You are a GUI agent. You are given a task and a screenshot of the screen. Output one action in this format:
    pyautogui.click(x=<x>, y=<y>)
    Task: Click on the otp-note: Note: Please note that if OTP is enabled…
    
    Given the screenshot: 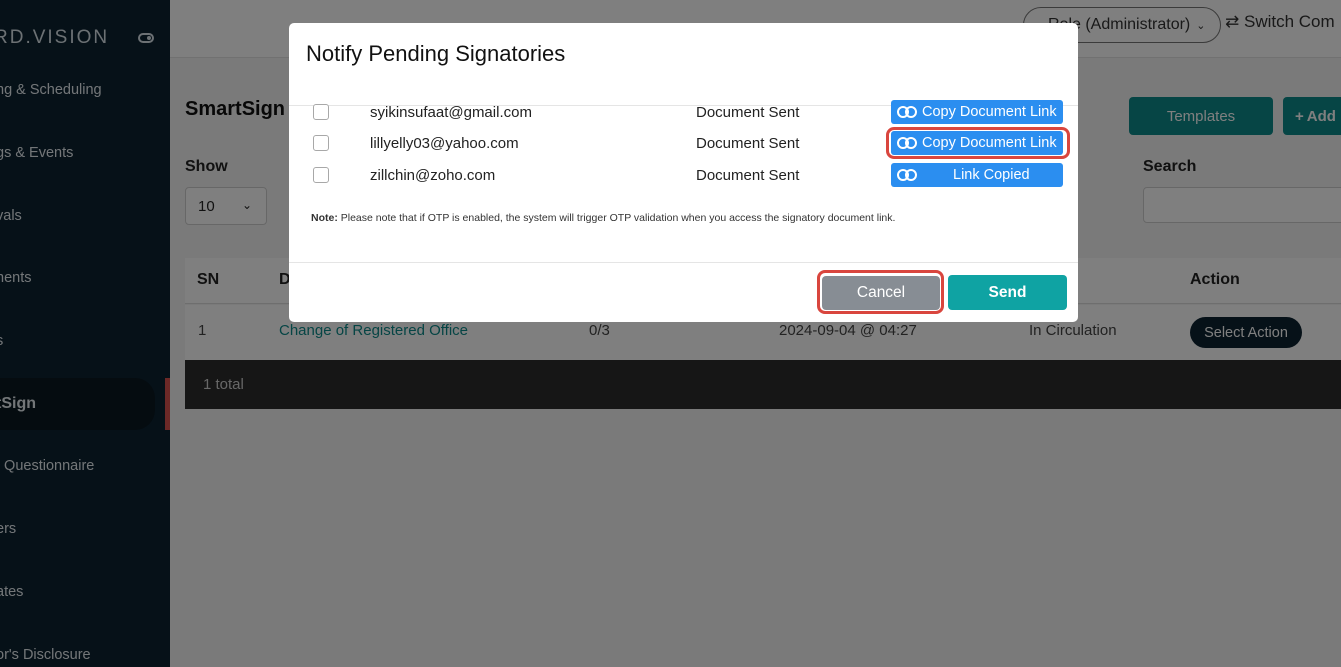 What is the action you would take?
    pyautogui.click(x=603, y=218)
    